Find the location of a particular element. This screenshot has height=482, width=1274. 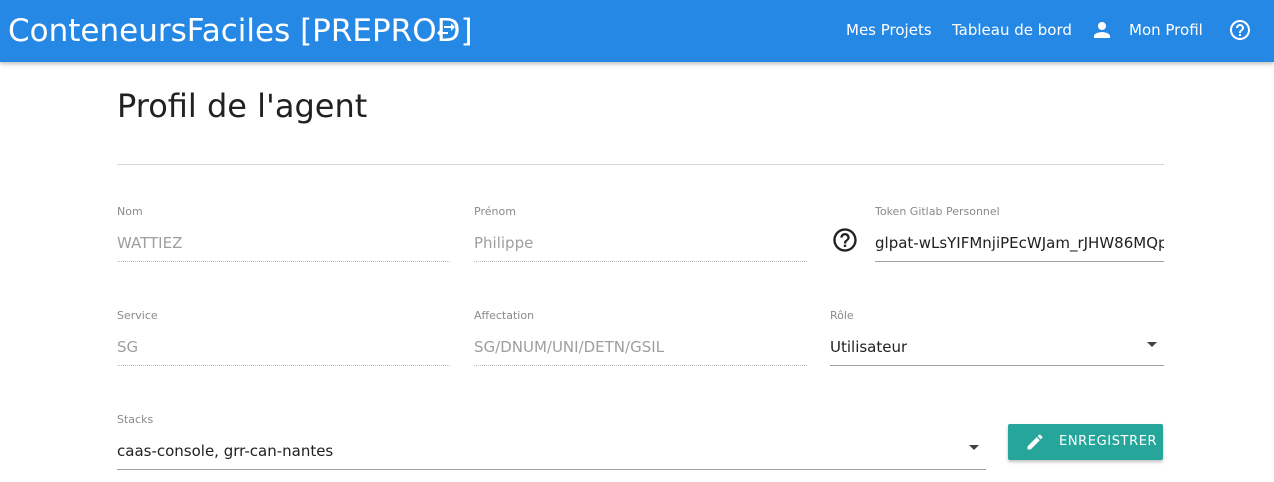

nom-underline is located at coordinates (283, 261).